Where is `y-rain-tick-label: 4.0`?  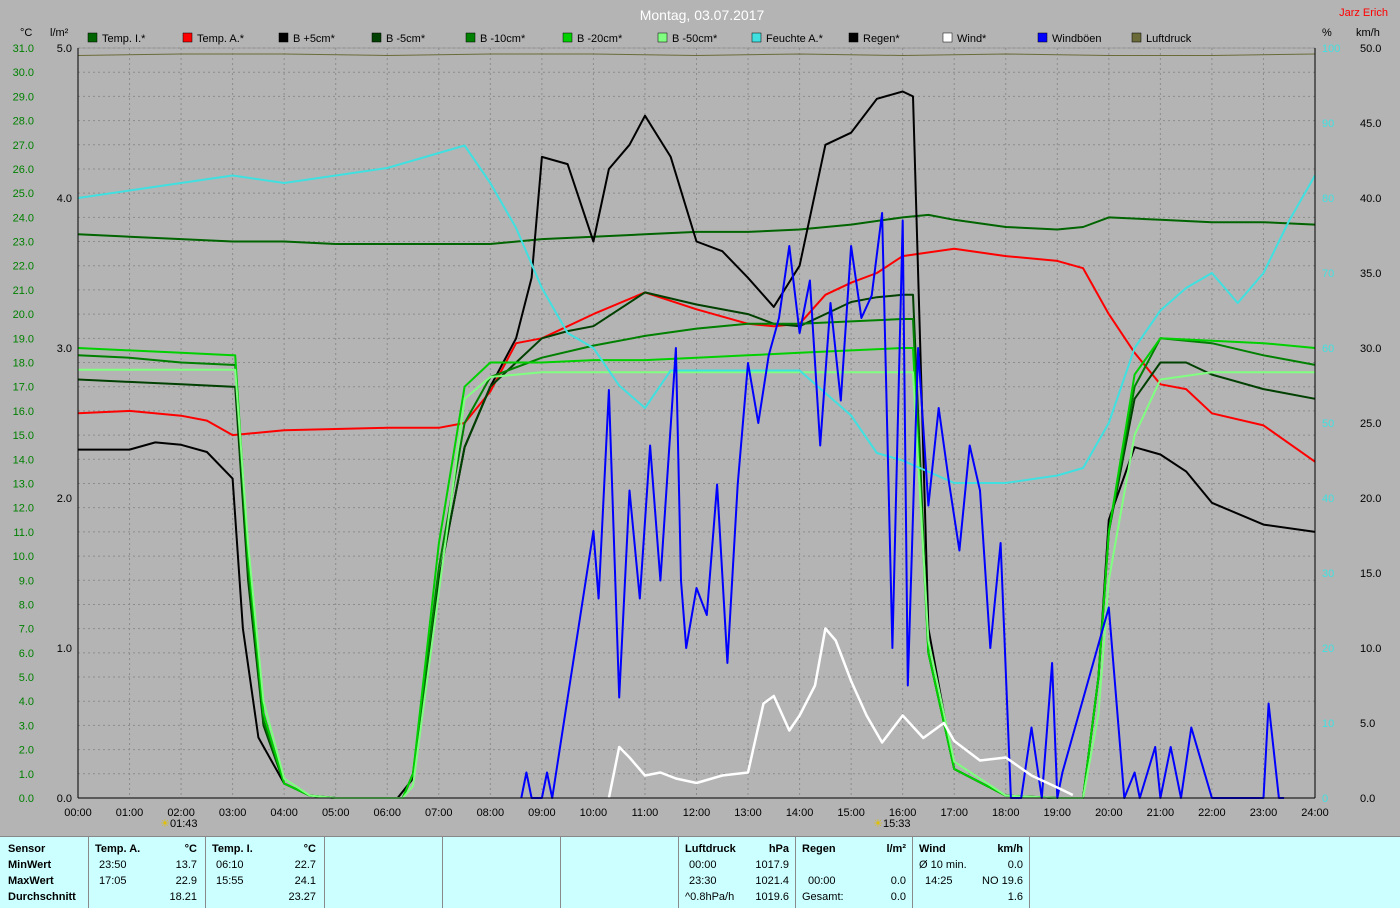
y-rain-tick-label: 4.0 is located at coordinates (64, 199).